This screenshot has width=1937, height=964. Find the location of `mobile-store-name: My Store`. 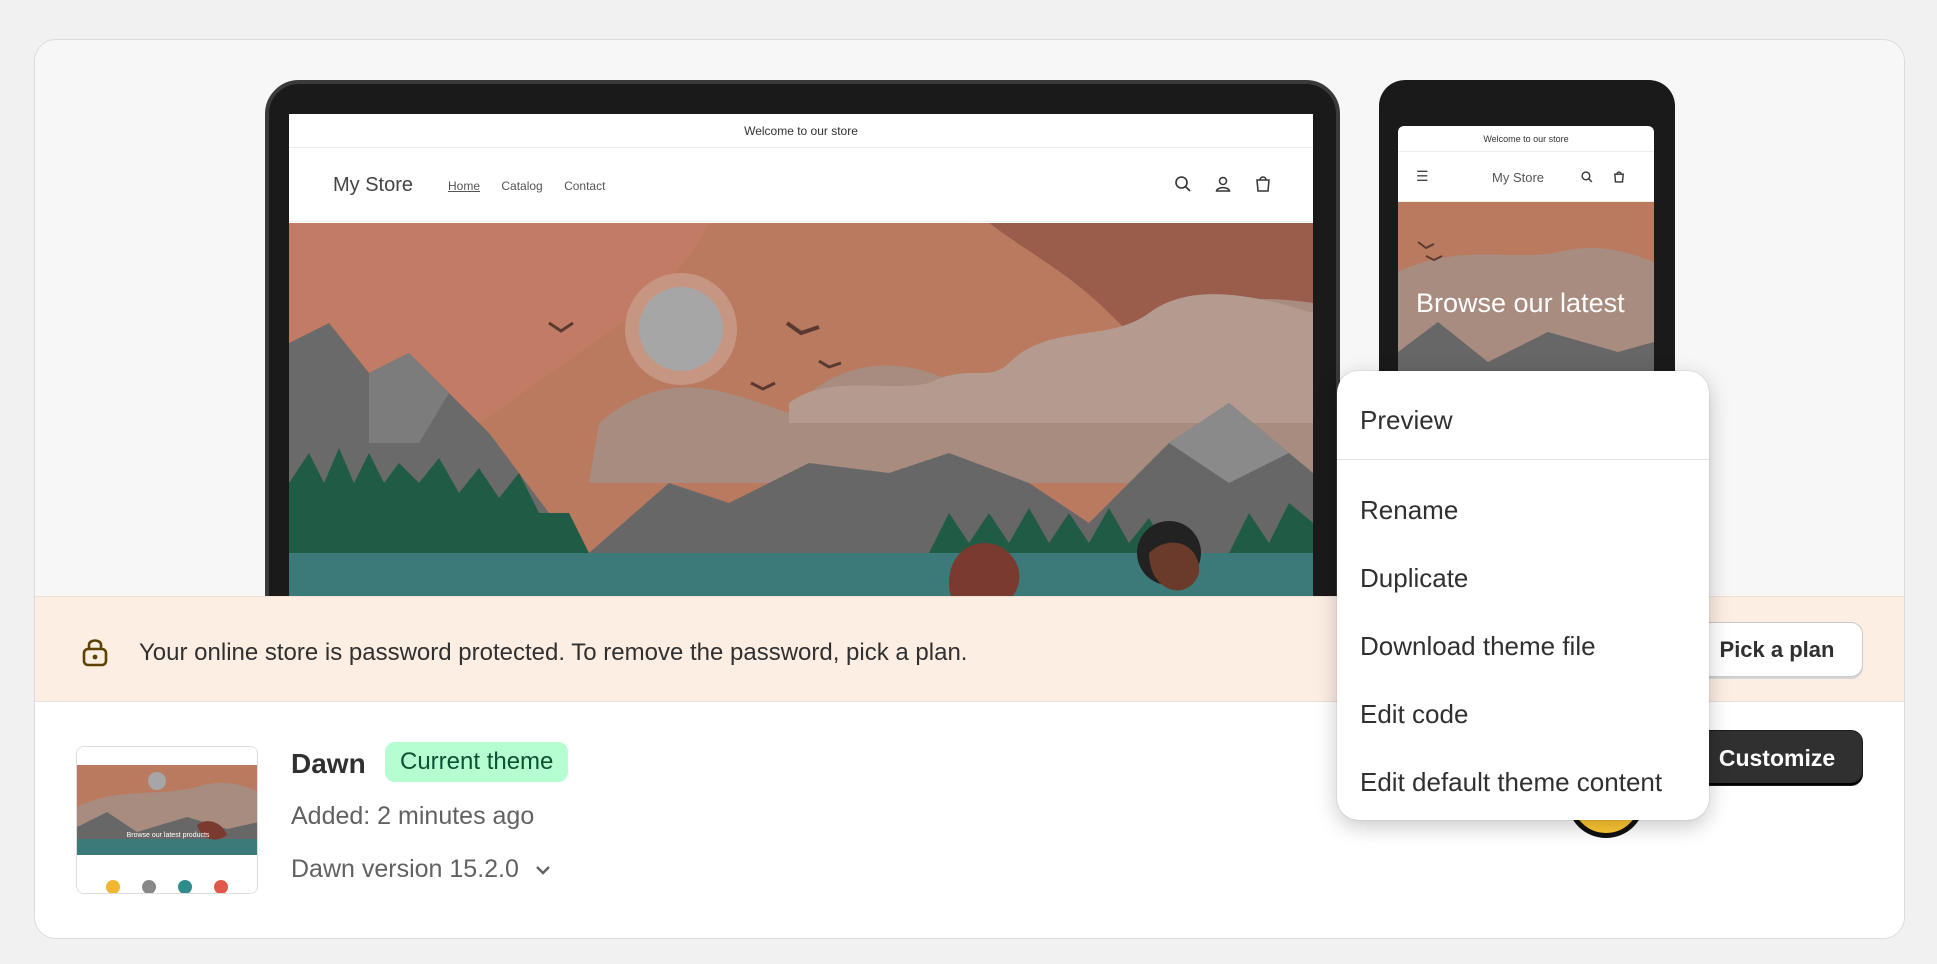

mobile-store-name: My Store is located at coordinates (1518, 177).